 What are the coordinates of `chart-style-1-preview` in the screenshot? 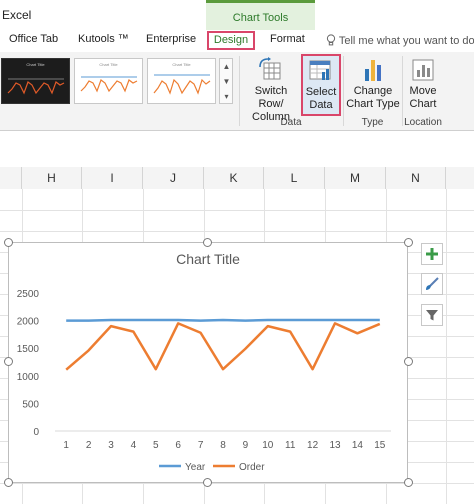 It's located at (36, 86).